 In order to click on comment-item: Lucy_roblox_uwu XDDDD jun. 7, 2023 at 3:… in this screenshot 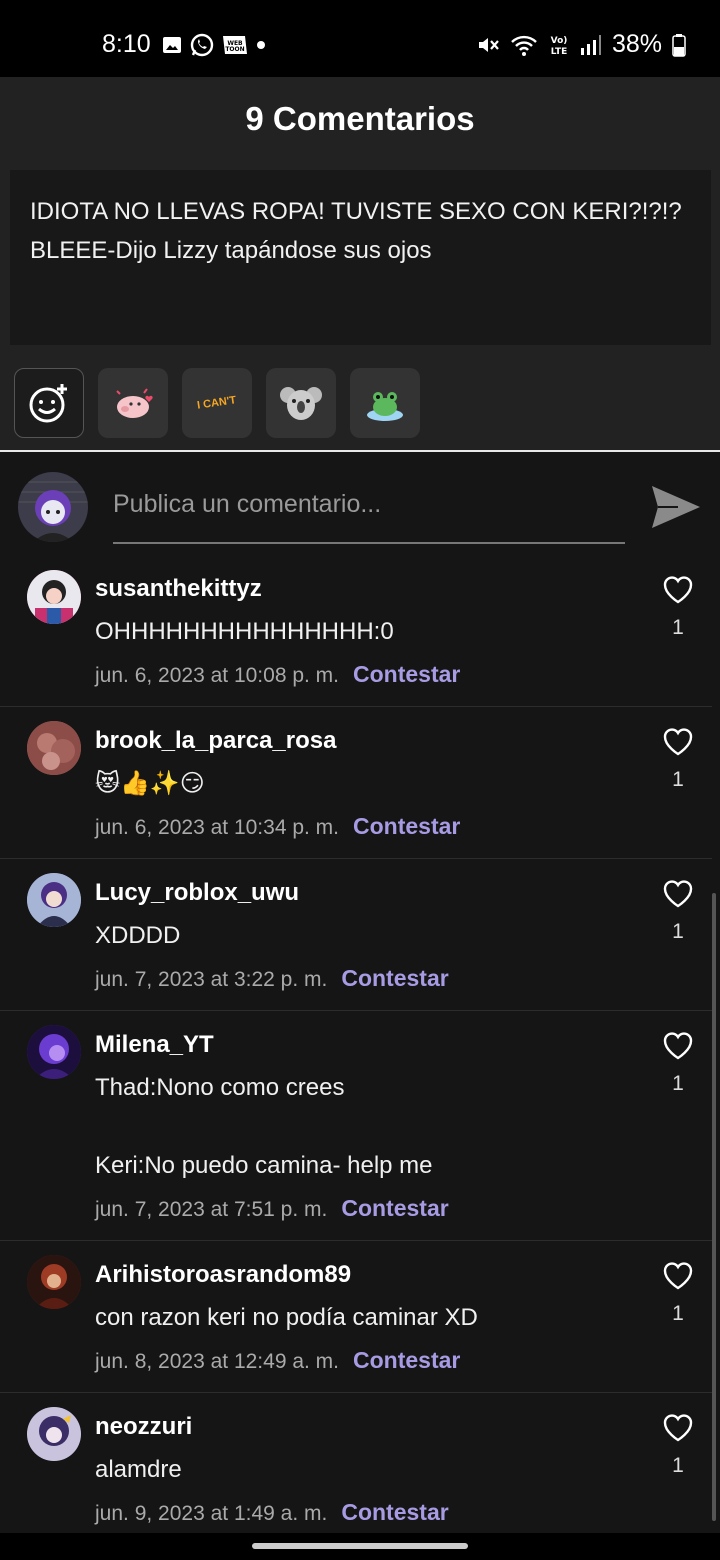, I will do `click(356, 935)`.